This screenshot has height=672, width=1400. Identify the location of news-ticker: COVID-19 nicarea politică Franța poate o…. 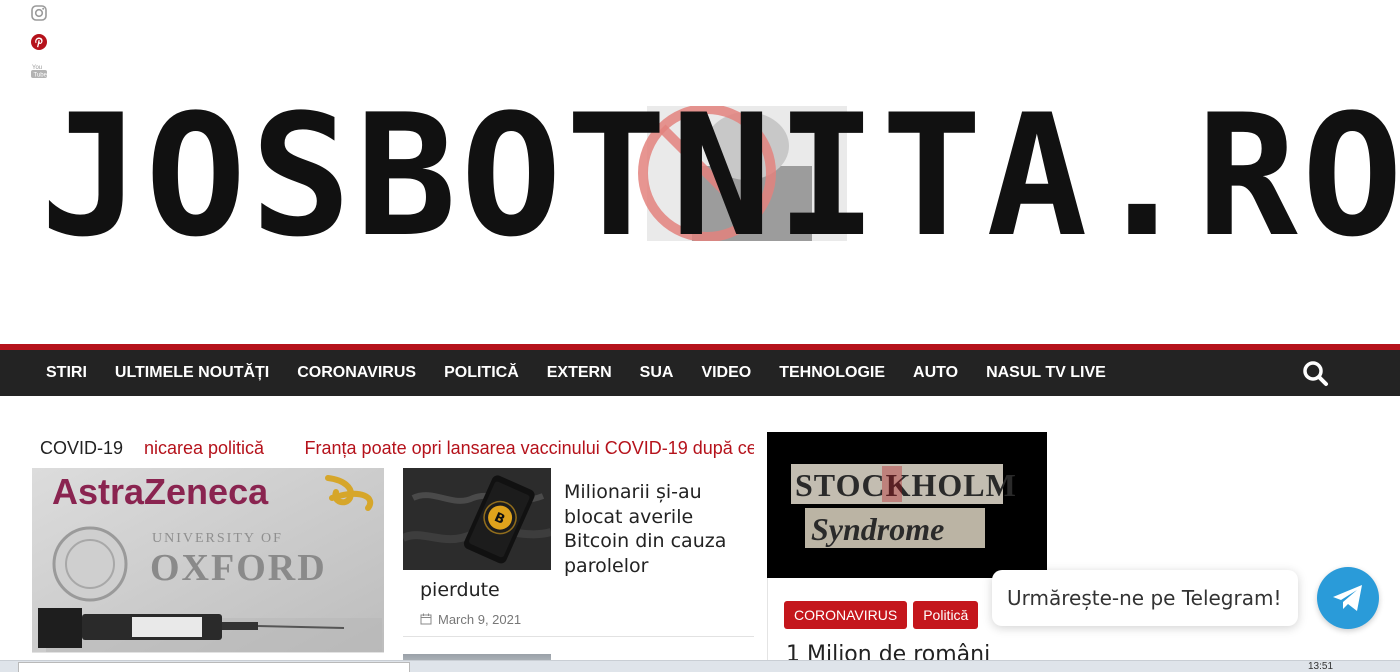
(397, 450).